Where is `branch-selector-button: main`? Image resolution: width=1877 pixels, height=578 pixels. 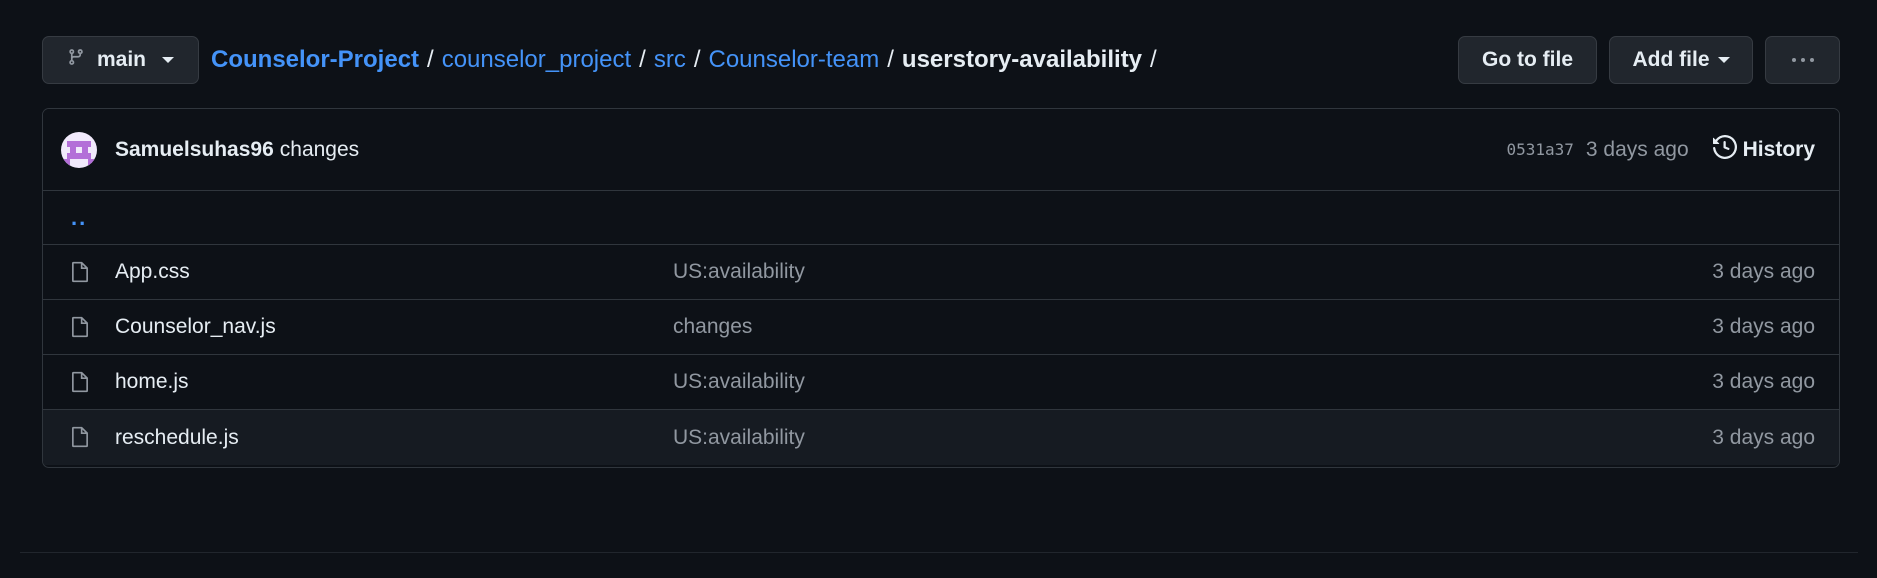 branch-selector-button: main is located at coordinates (120, 60).